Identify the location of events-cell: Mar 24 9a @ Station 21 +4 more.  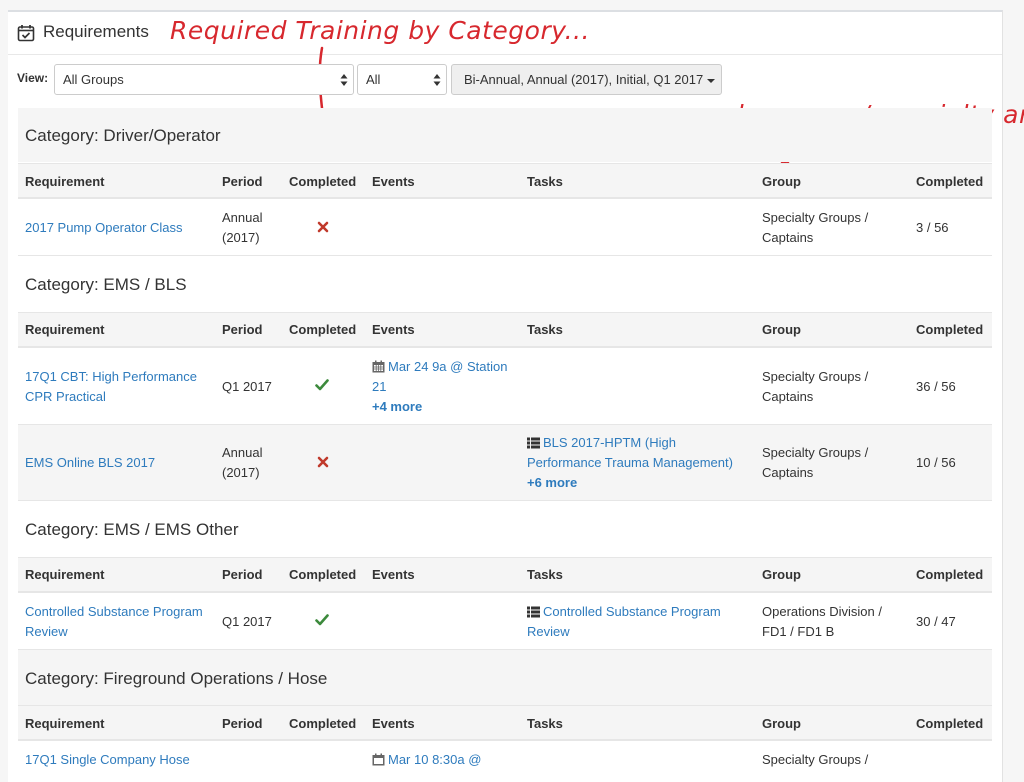
(442, 387).